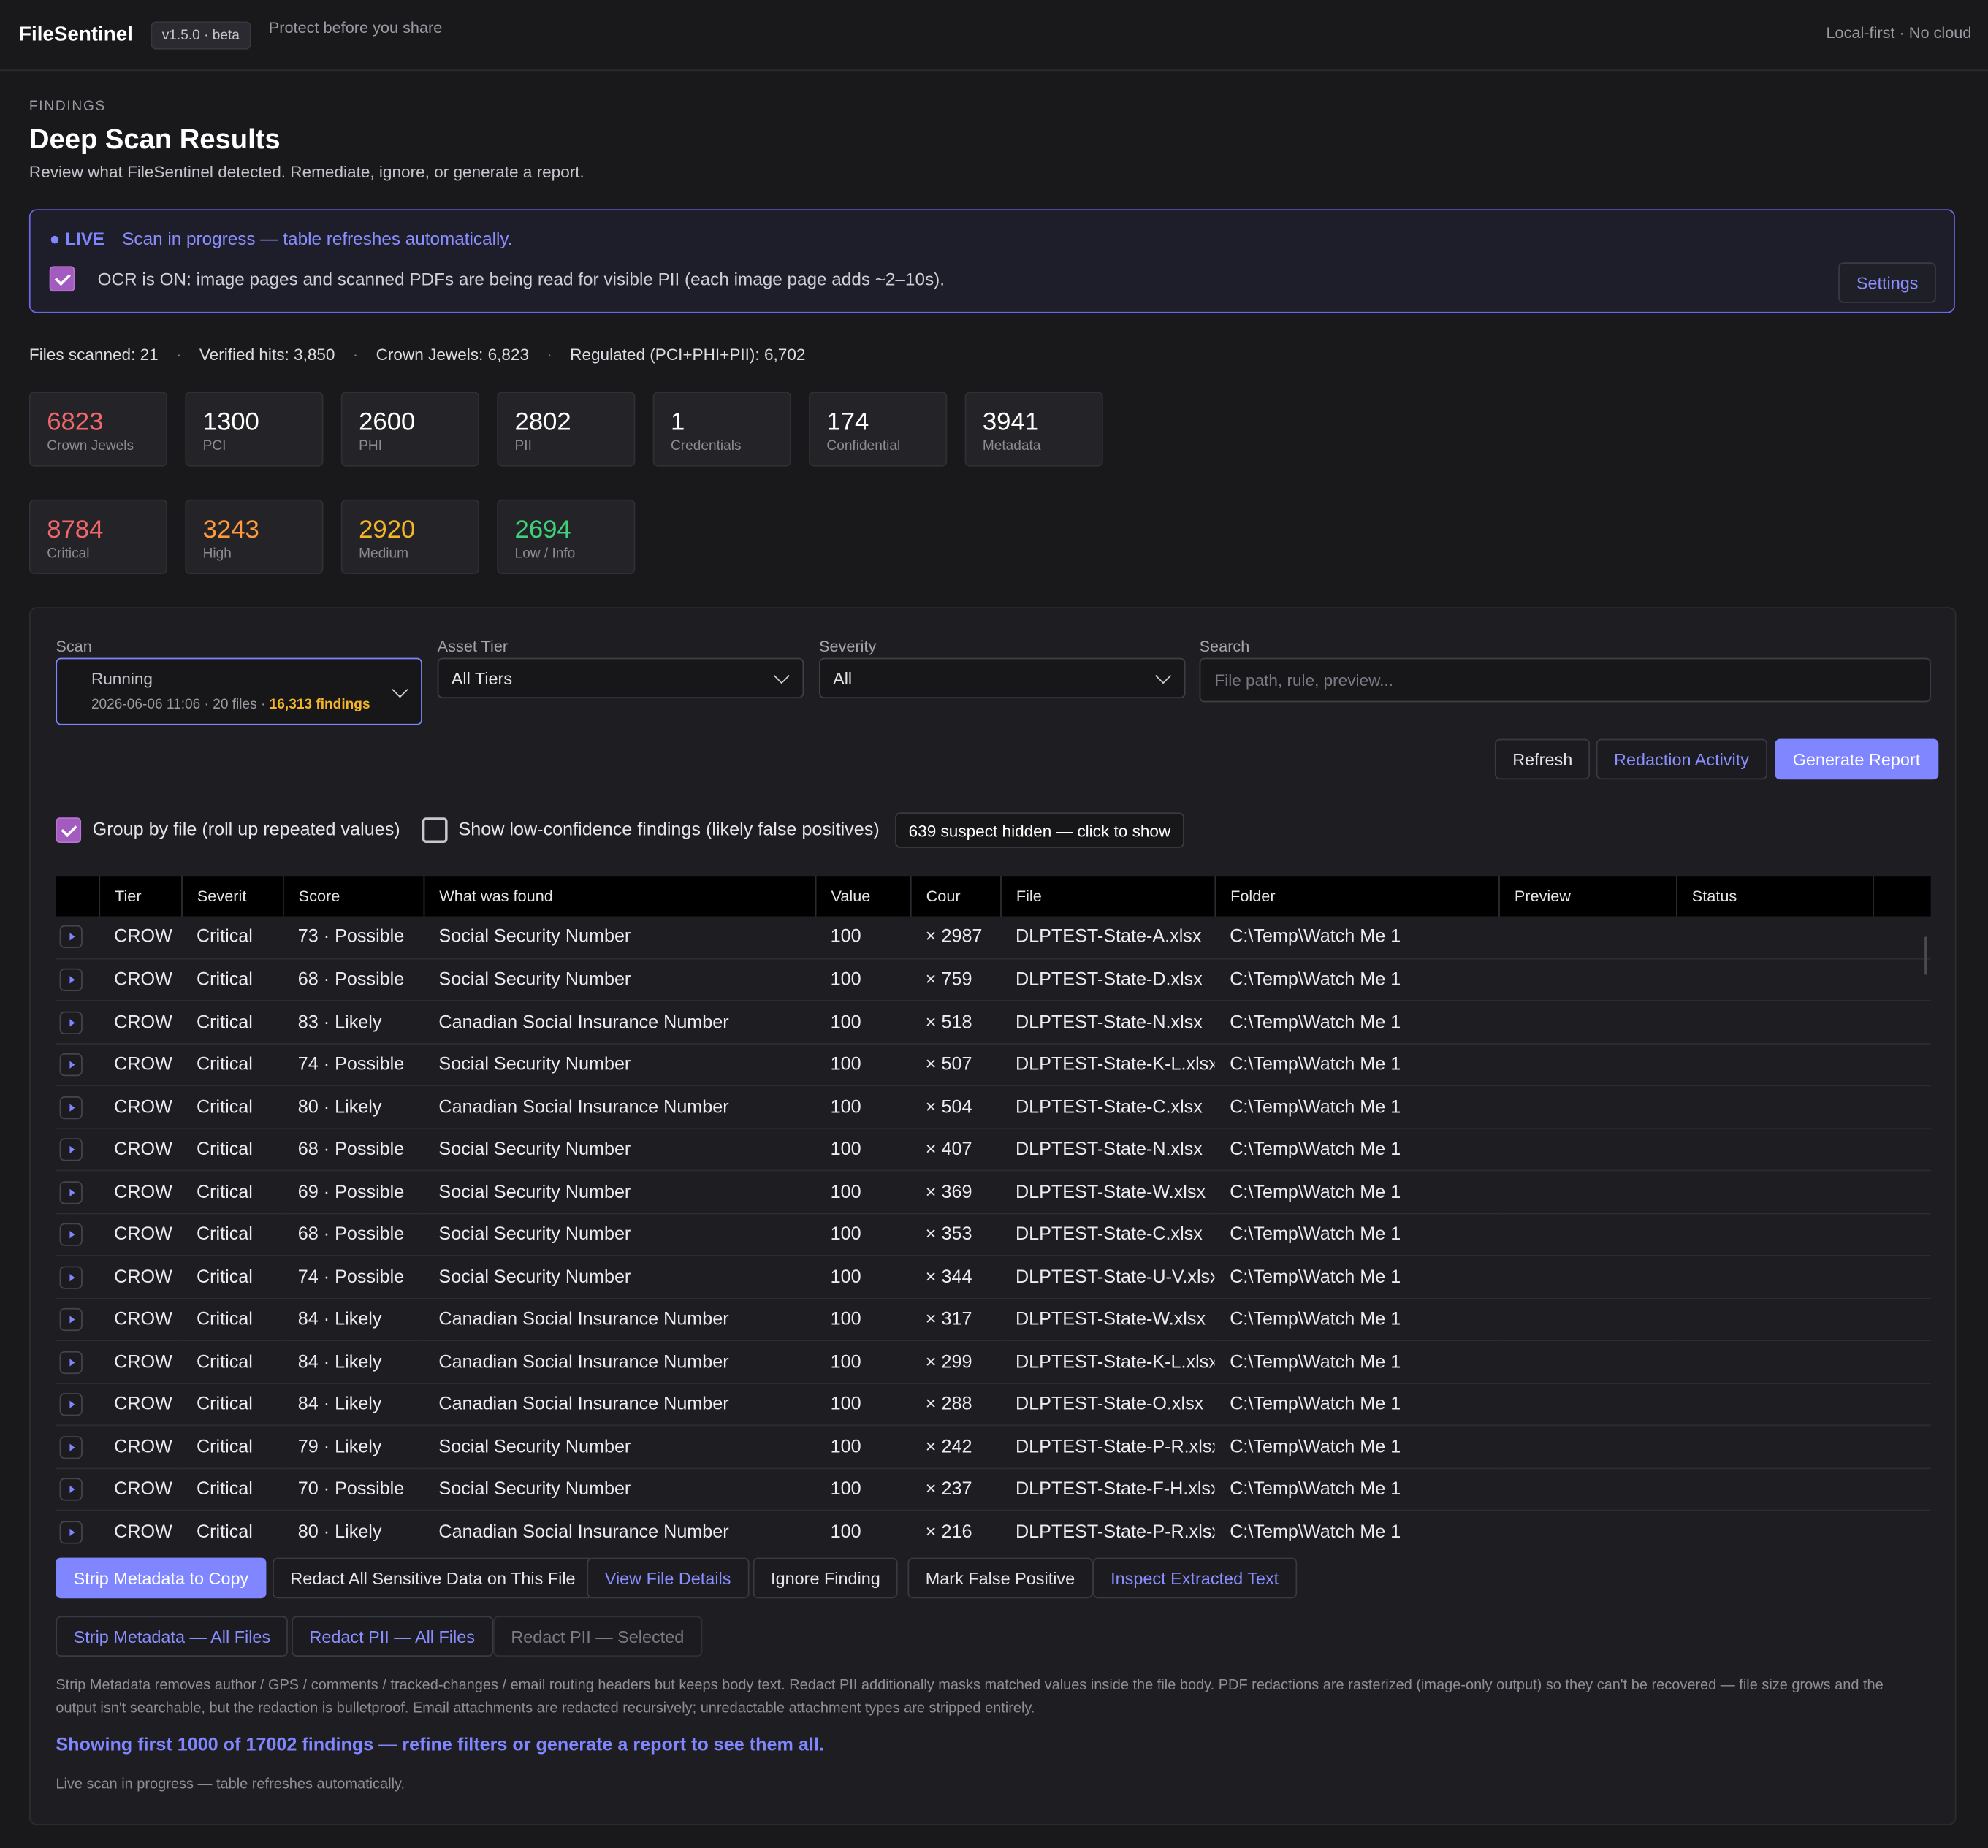  I want to click on column-header-score: Score, so click(353, 897).